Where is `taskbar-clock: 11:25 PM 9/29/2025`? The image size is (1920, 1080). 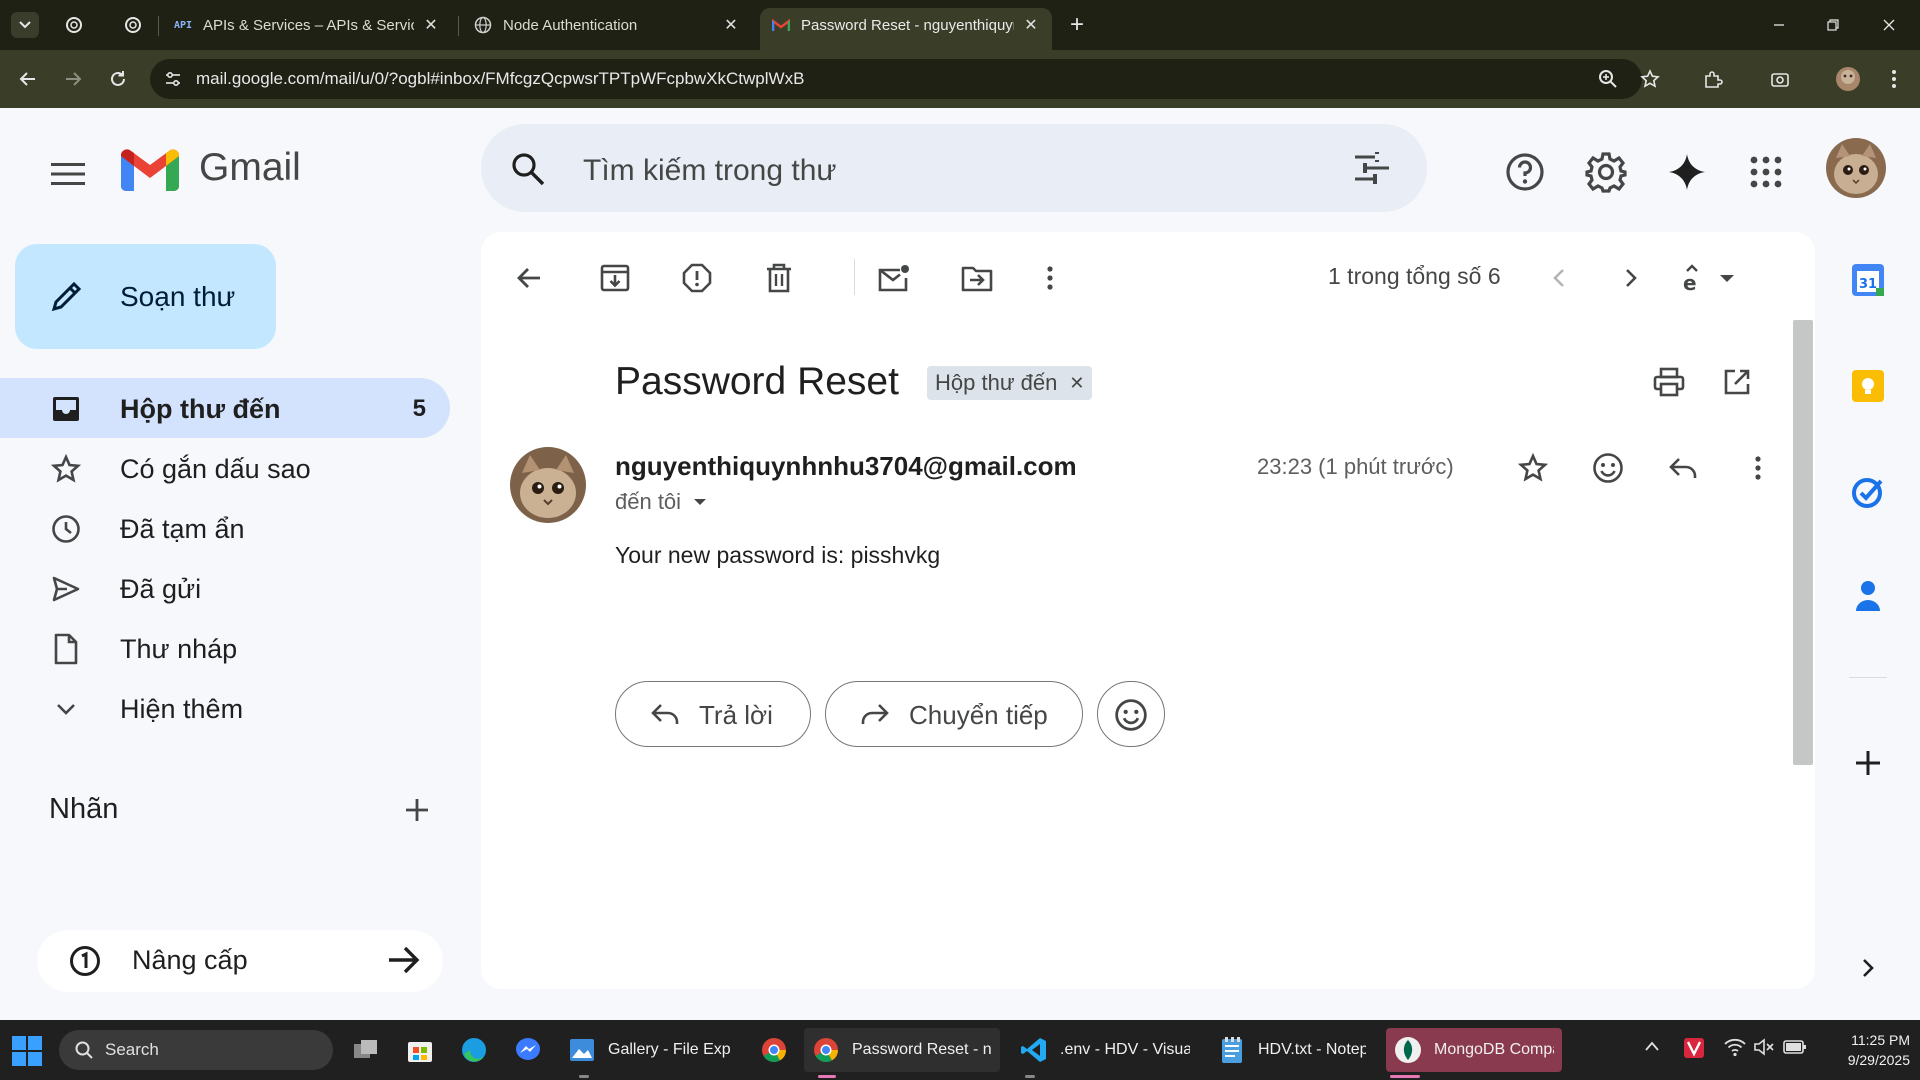
taskbar-clock: 11:25 PM 9/29/2025 is located at coordinates (1865, 1050).